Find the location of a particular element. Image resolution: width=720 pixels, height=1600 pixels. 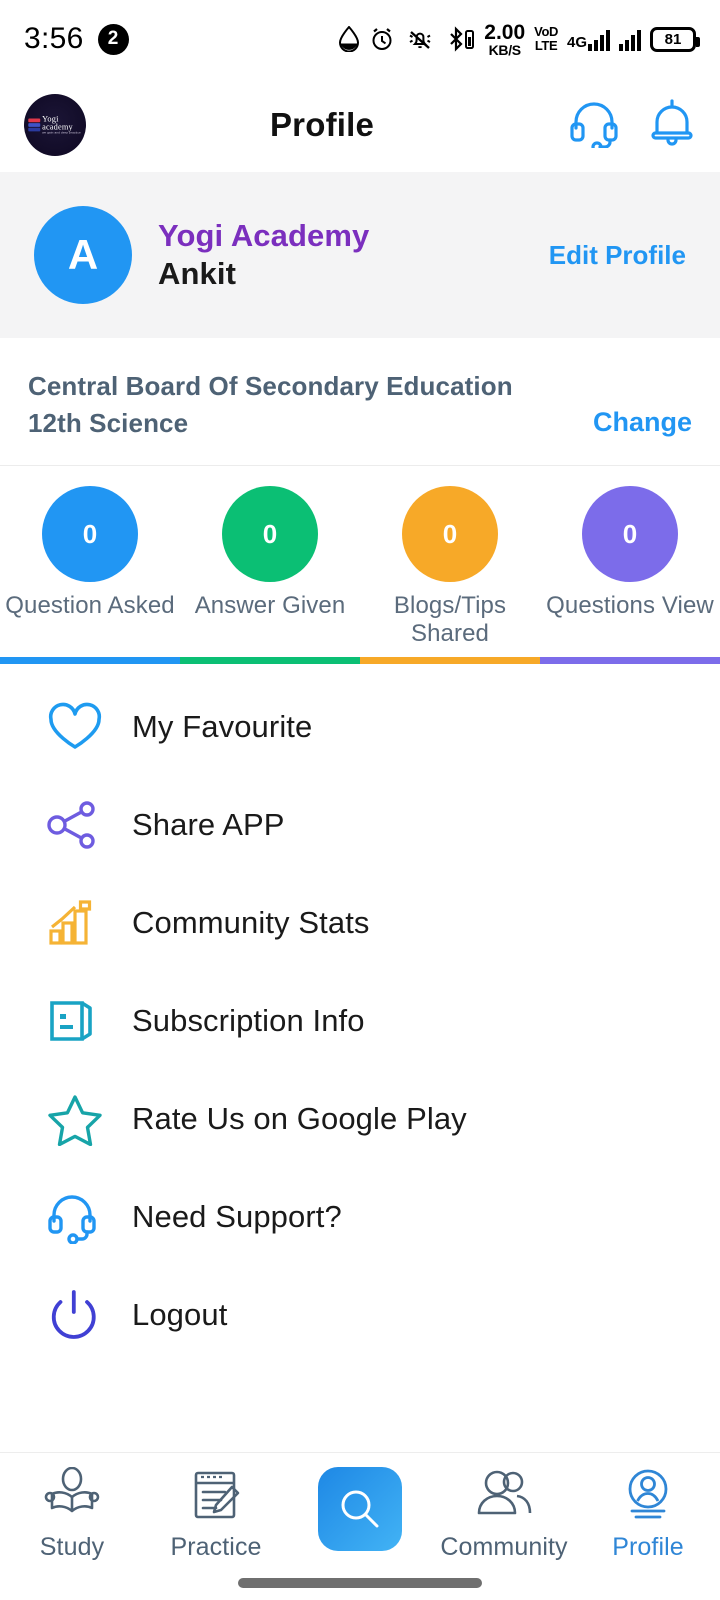

alarm-clock-icon is located at coordinates (382, 39).